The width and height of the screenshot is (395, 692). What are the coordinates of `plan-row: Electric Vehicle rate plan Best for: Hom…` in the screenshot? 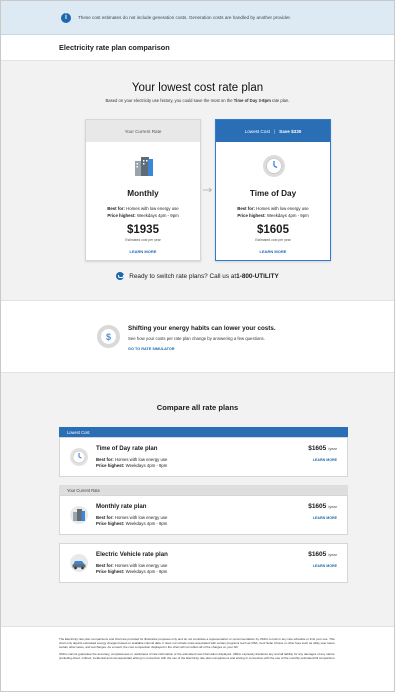 It's located at (203, 563).